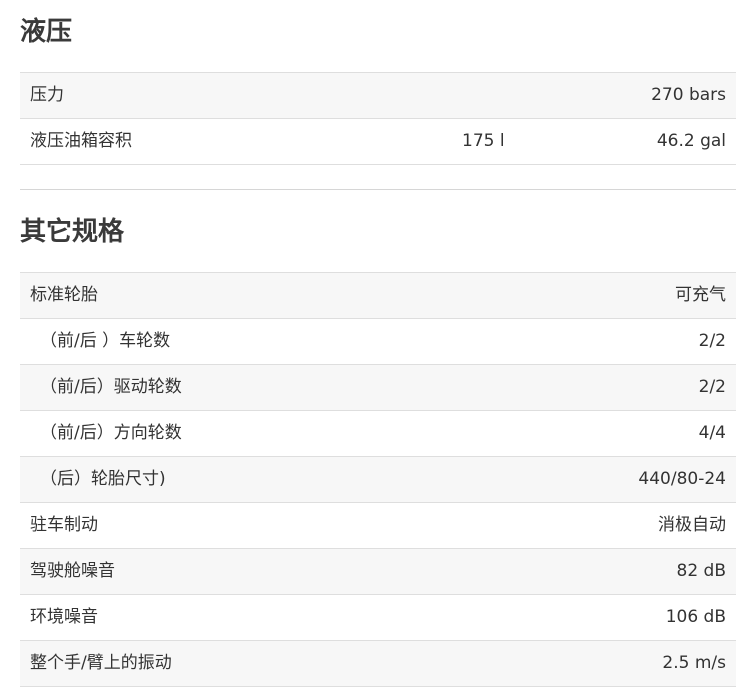 This screenshot has height=697, width=746. Describe the element at coordinates (378, 434) in the screenshot. I see `spec-row-steering-wheels: （前/后）方向轮数 4/4` at that location.